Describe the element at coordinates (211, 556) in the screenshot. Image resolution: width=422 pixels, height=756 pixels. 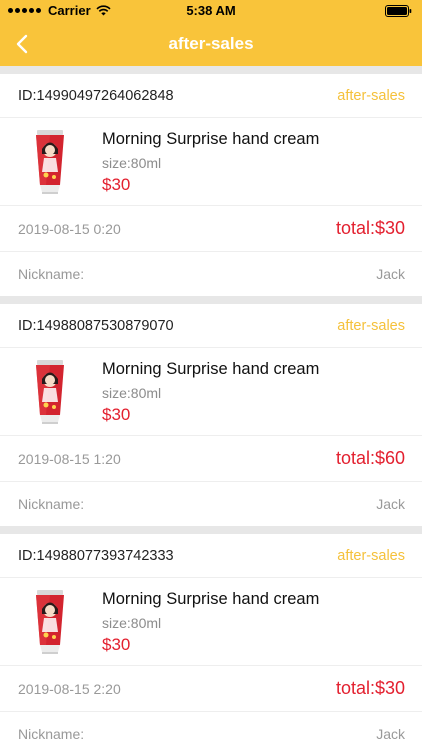
I see `order-header: ID:14988077393742333 after-sales` at that location.